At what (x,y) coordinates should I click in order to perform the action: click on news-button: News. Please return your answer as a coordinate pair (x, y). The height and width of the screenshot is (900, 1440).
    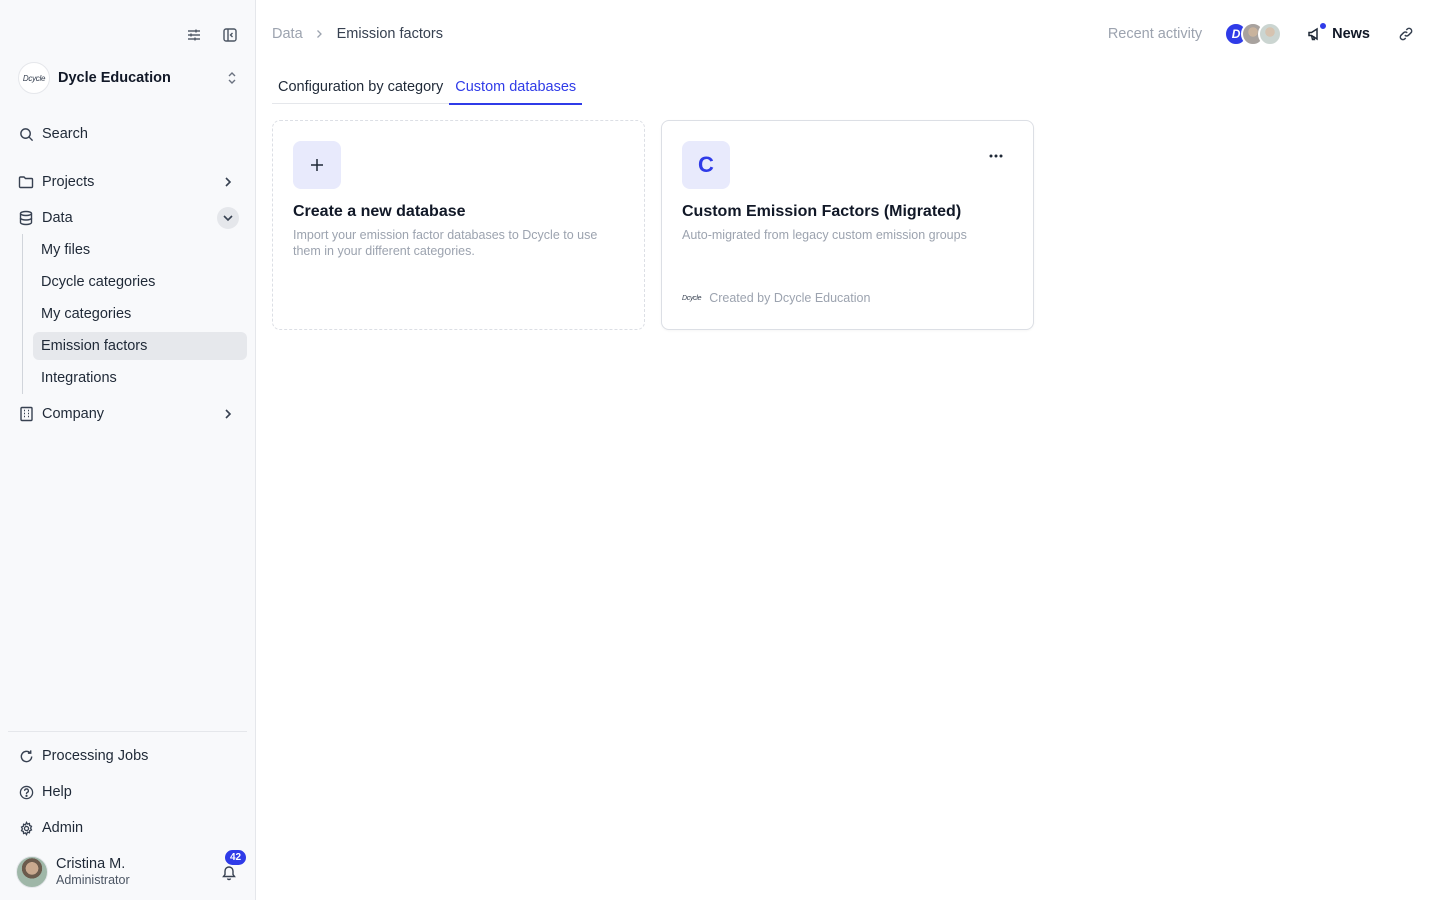
    Looking at the image, I should click on (1338, 32).